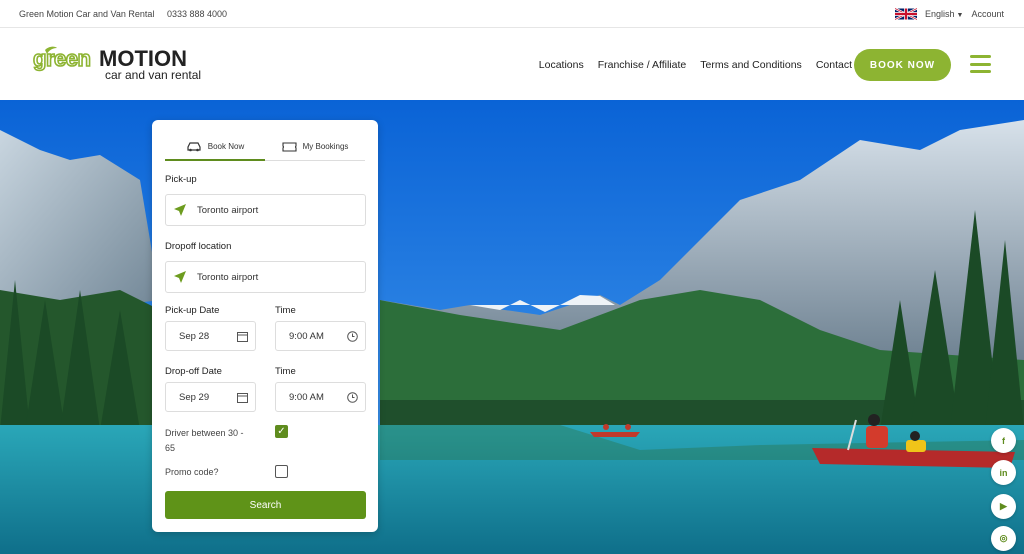 The height and width of the screenshot is (554, 1024). What do you see at coordinates (944, 14) in the screenshot?
I see `language-selector: English ▼` at bounding box center [944, 14].